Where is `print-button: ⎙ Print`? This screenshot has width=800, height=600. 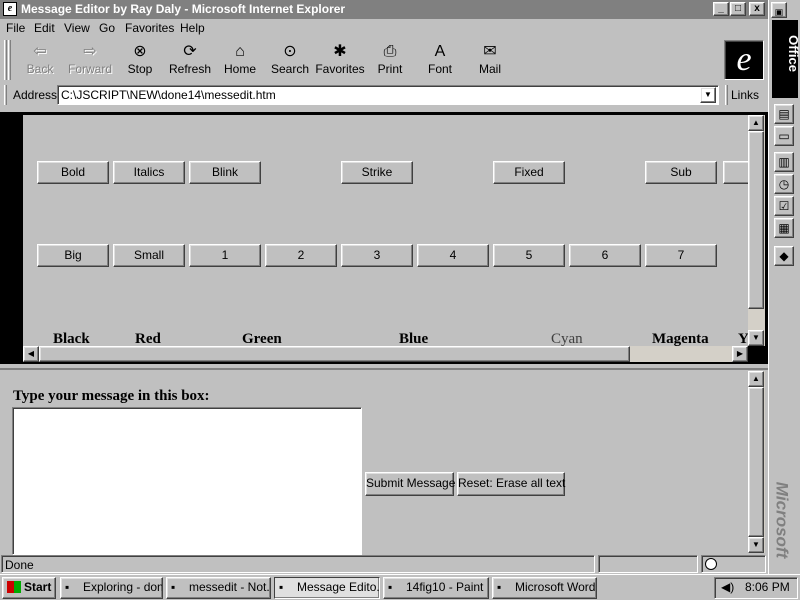 print-button: ⎙ Print is located at coordinates (390, 60).